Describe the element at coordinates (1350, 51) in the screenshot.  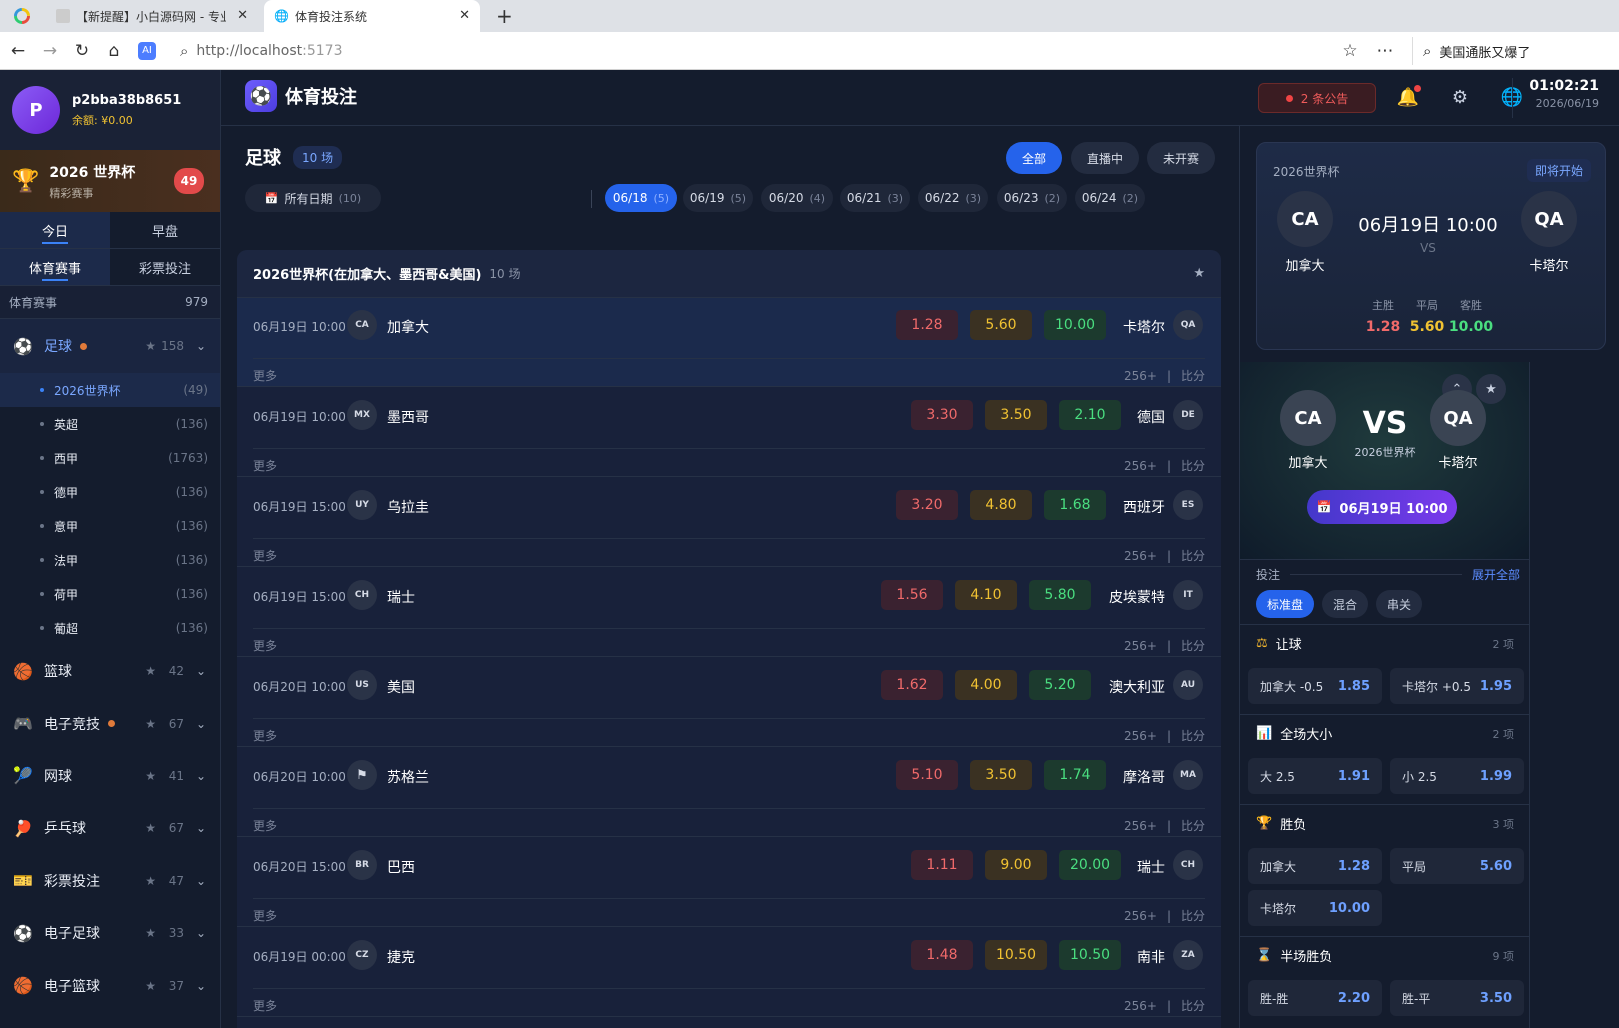
I see `bookmark-star-icon: ☆` at that location.